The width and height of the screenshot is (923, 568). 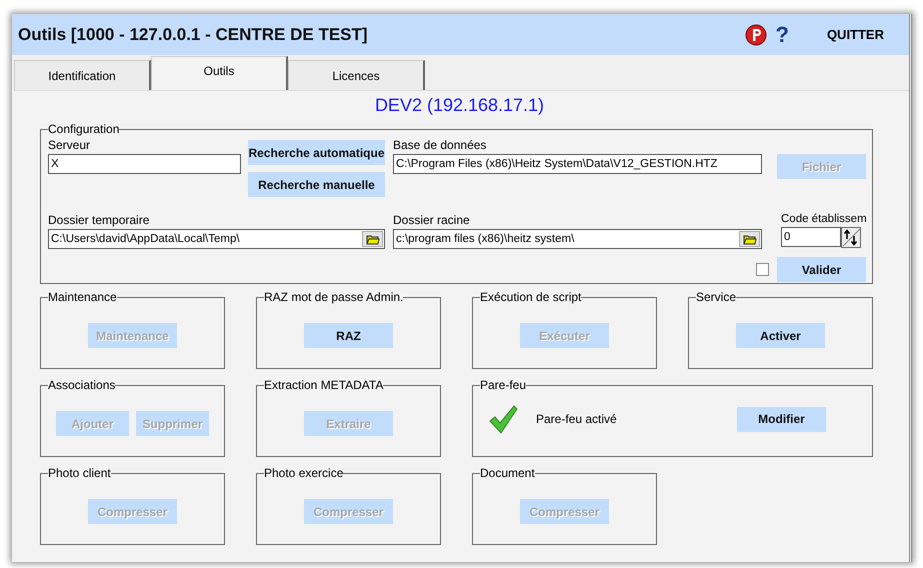 I want to click on group-title: Document, so click(x=507, y=473).